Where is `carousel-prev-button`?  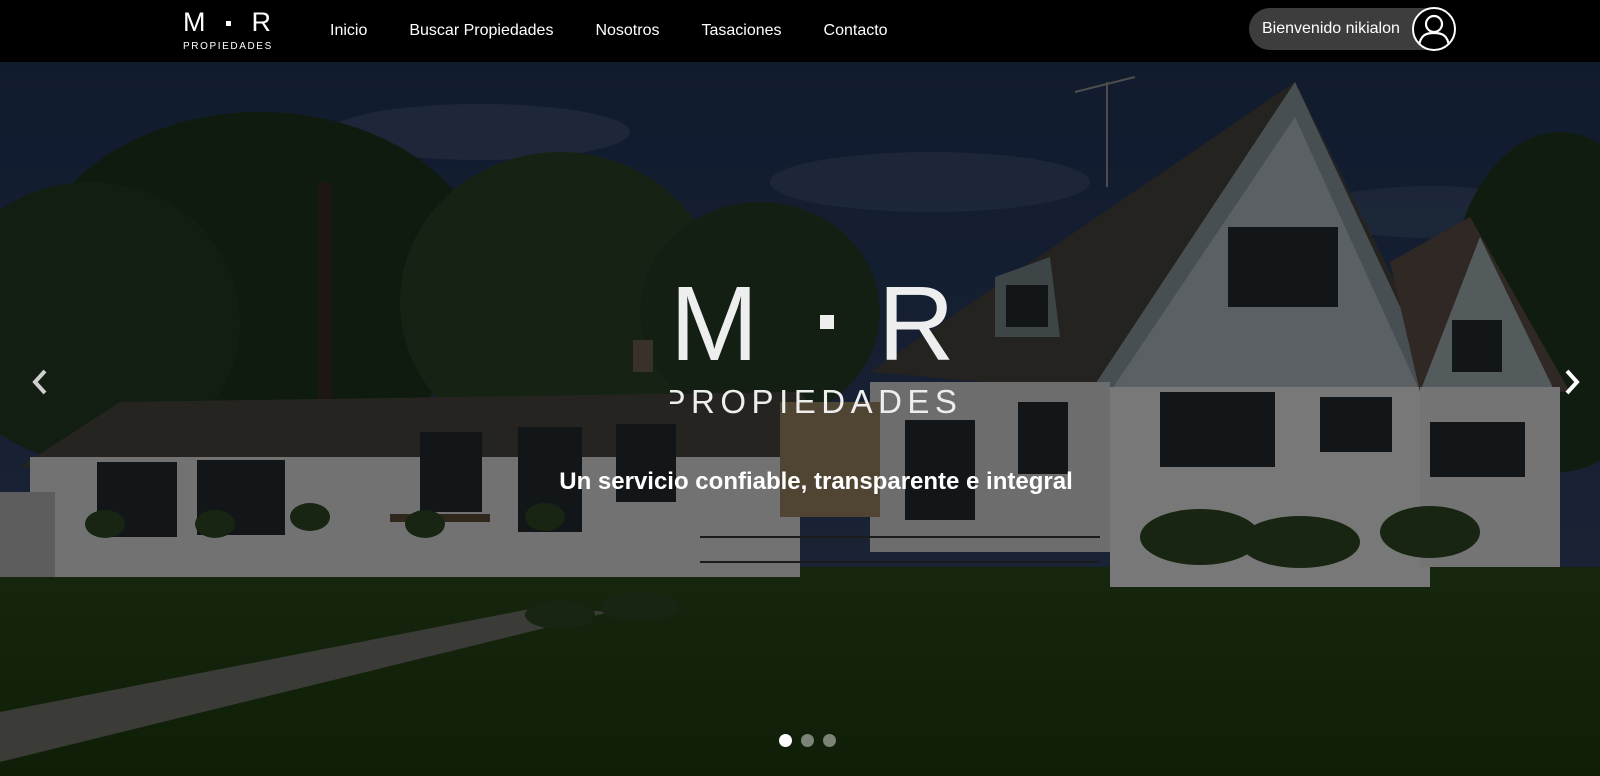
carousel-prev-button is located at coordinates (40, 382).